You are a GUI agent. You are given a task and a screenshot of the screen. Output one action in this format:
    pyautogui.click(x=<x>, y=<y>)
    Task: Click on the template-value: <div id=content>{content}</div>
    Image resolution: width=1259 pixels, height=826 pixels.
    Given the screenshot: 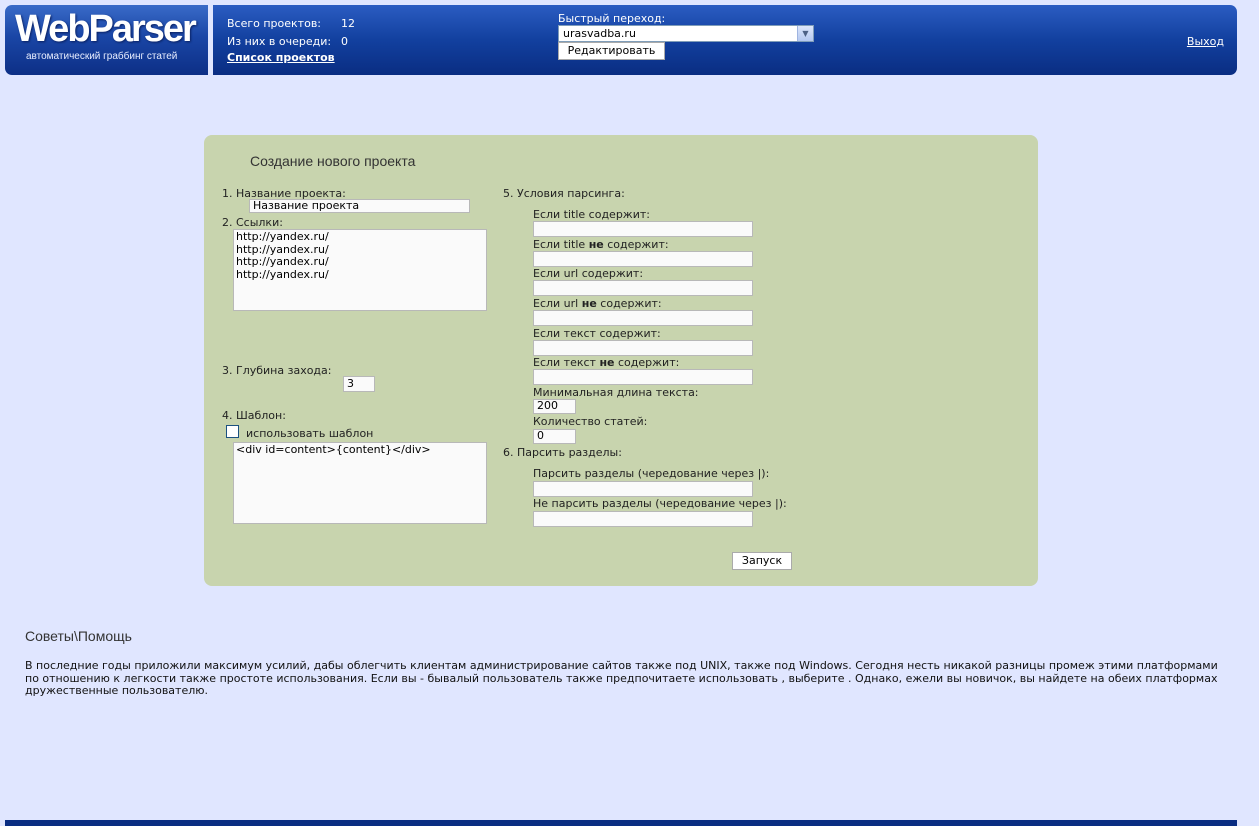 What is the action you would take?
    pyautogui.click(x=333, y=449)
    